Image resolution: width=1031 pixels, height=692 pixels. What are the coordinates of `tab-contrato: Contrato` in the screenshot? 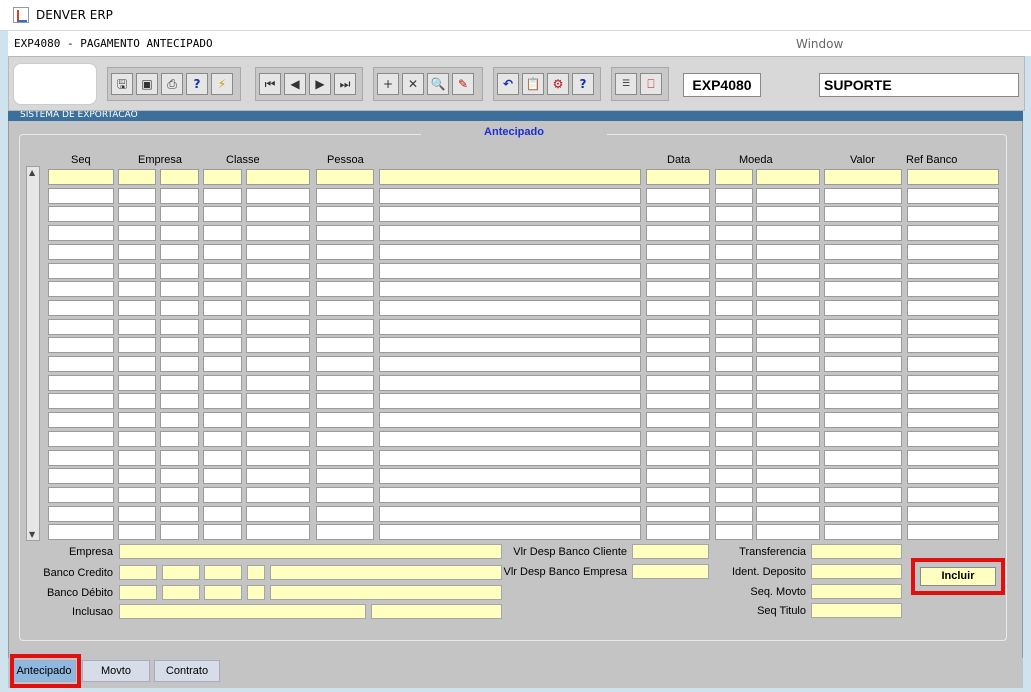 It's located at (187, 671).